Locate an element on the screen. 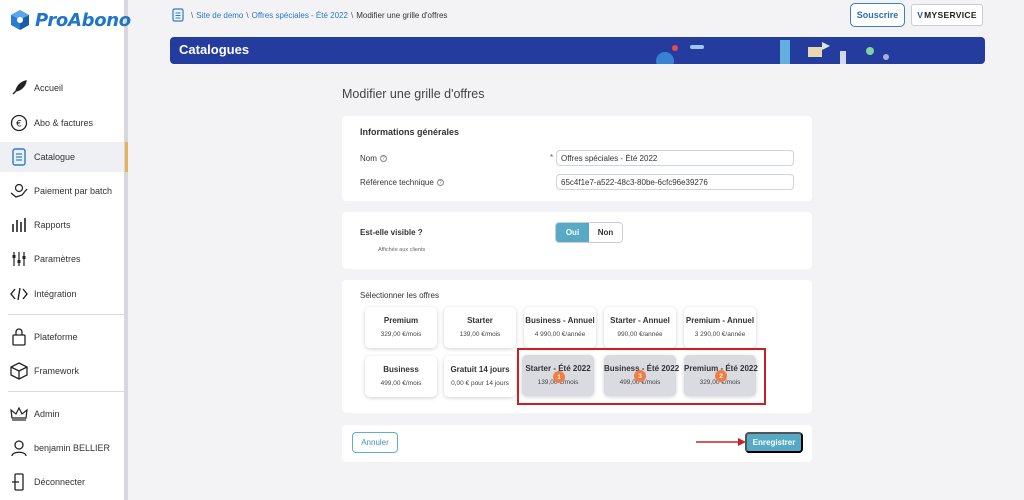 Image resolution: width=1024 pixels, height=500 pixels. general-info-title: Informations générales is located at coordinates (410, 132).